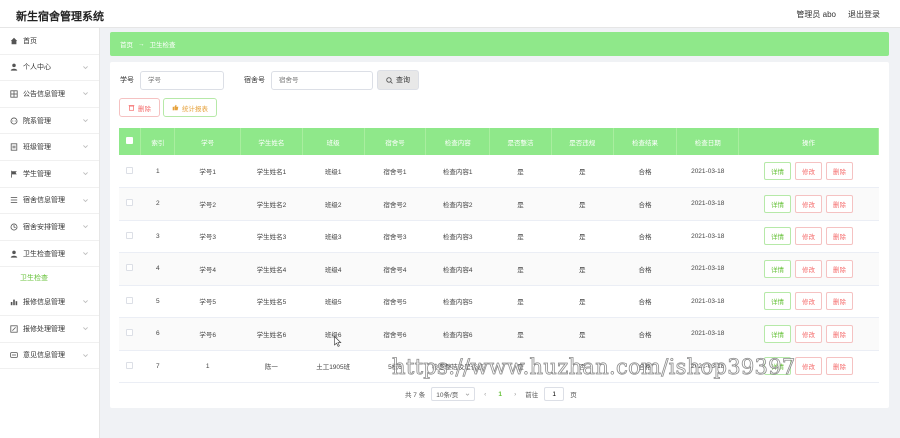 The height and width of the screenshot is (438, 900). What do you see at coordinates (708, 141) in the screenshot?
I see `column-header: 检查日期` at bounding box center [708, 141].